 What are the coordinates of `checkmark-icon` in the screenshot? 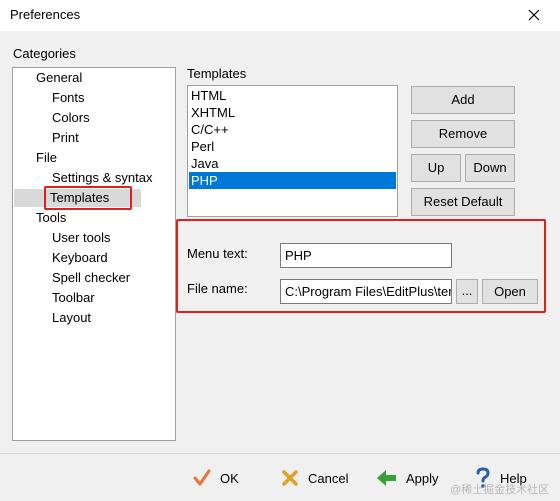 It's located at (202, 477).